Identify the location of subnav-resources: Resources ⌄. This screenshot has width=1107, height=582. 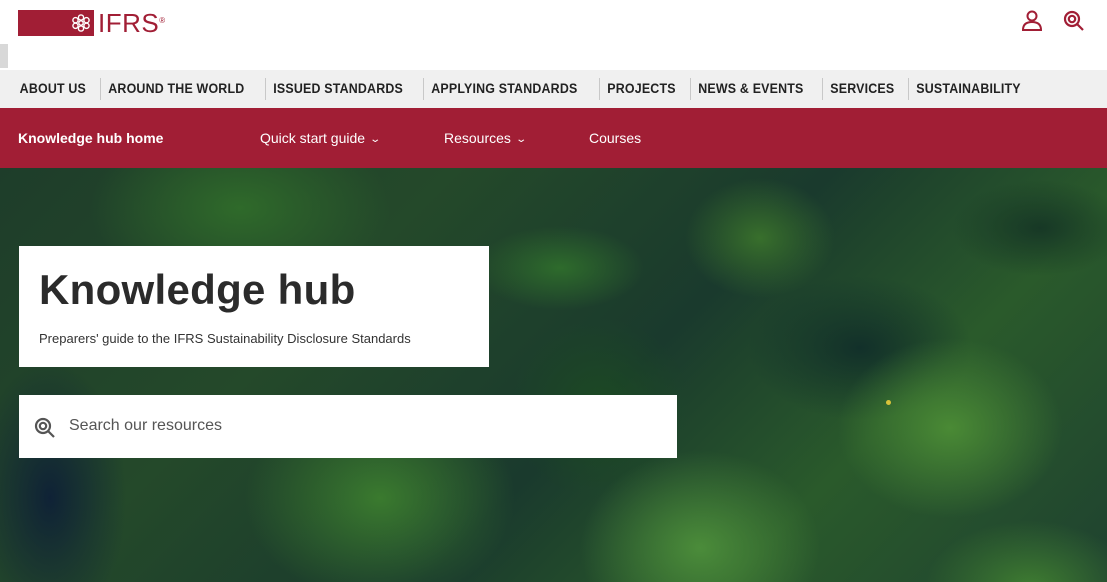
(485, 138).